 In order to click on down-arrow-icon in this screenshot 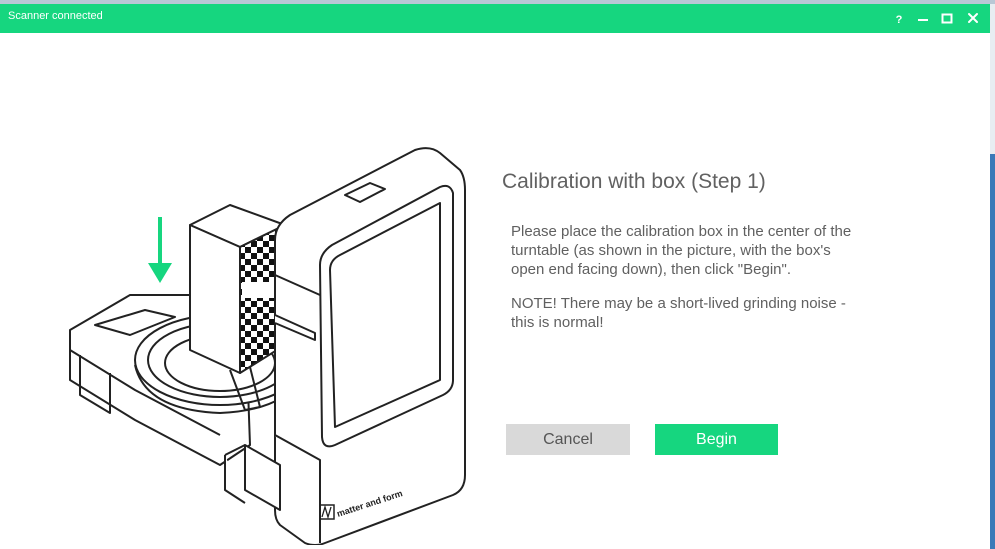, I will do `click(160, 250)`.